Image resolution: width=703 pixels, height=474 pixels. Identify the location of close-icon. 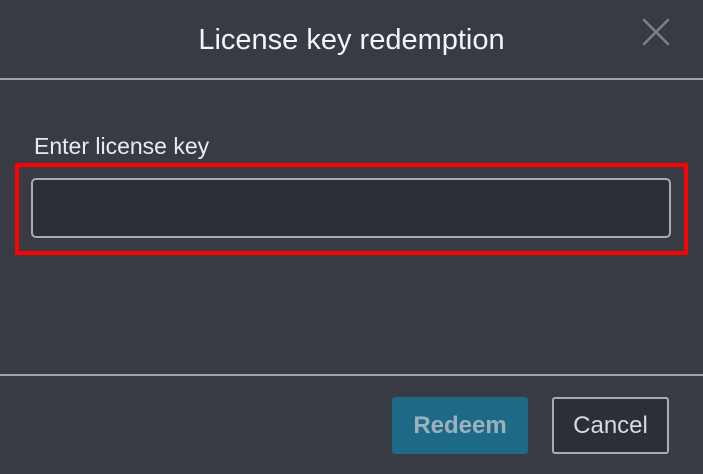
(656, 32).